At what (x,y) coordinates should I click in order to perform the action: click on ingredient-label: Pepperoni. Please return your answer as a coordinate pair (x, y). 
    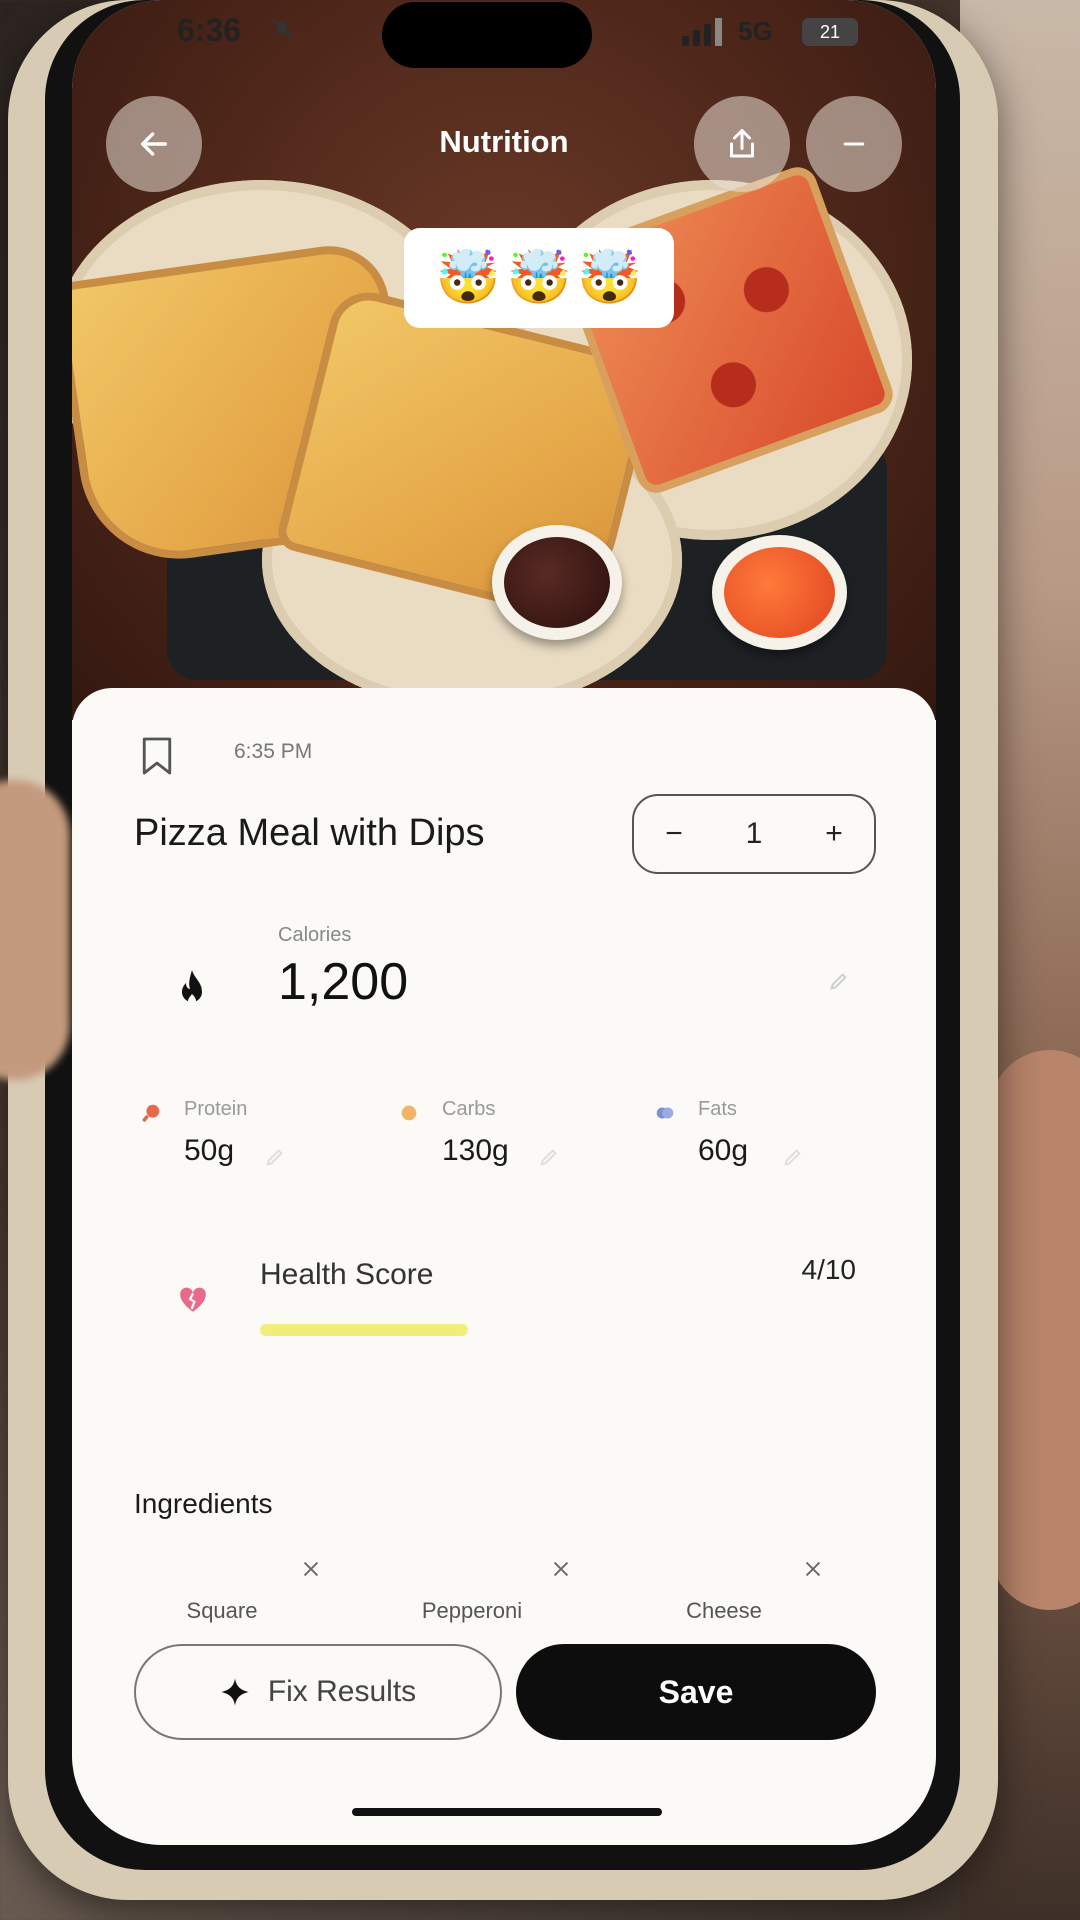
    Looking at the image, I should click on (472, 1610).